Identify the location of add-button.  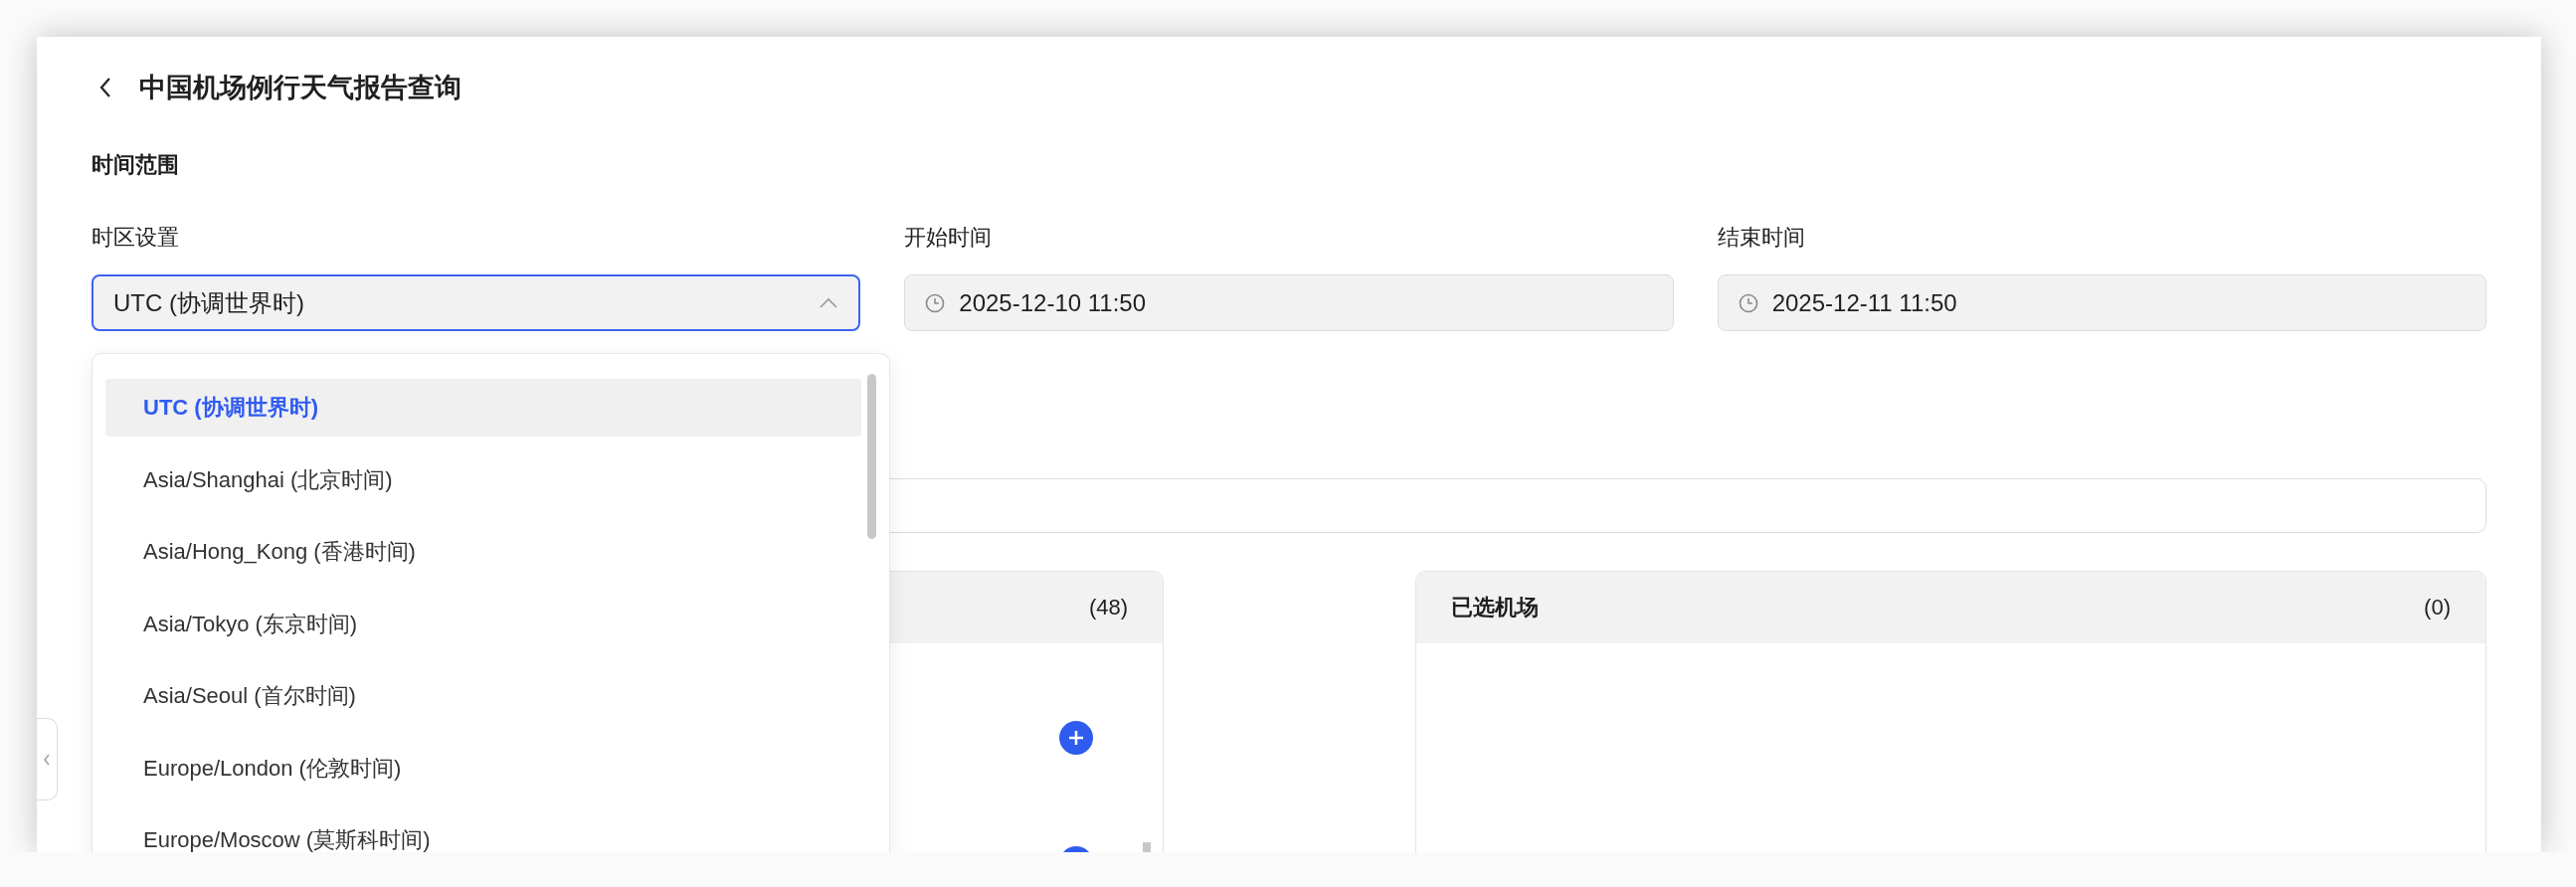
(1076, 738).